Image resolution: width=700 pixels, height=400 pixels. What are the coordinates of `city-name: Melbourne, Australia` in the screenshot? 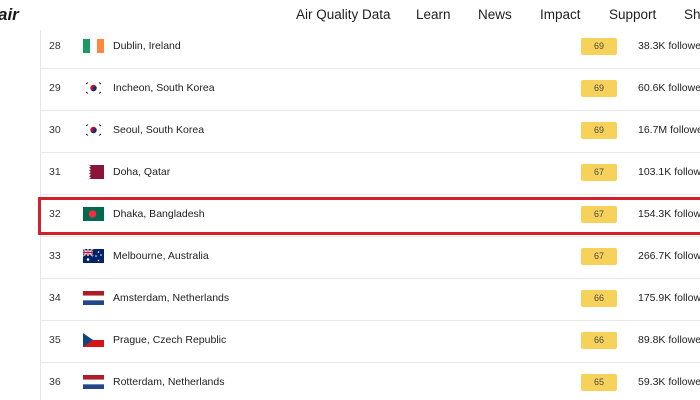 It's located at (161, 256).